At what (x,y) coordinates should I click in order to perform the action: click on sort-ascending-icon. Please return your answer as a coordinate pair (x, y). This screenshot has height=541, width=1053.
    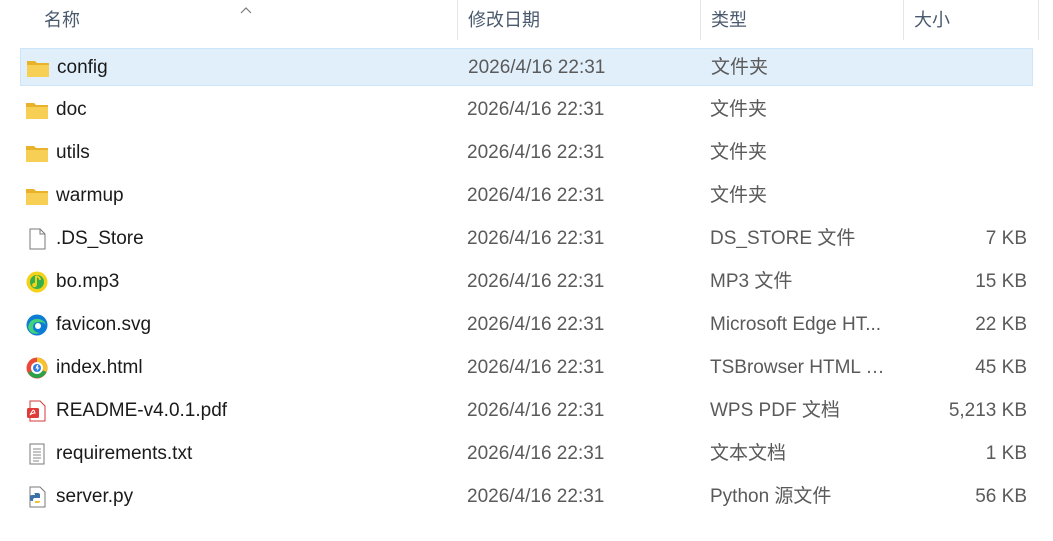
    Looking at the image, I should click on (246, 8).